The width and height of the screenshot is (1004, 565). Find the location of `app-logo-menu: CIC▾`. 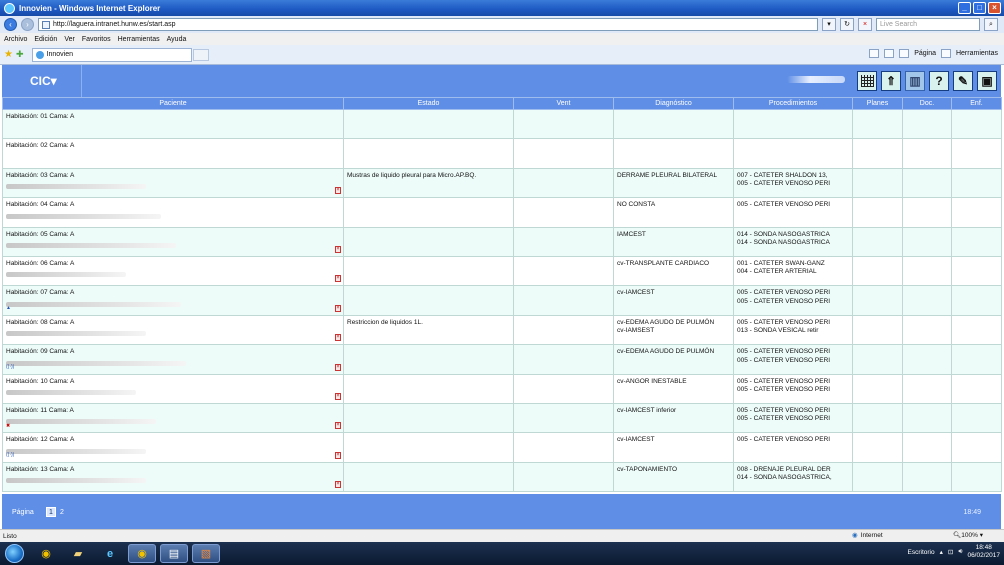

app-logo-menu: CIC▾ is located at coordinates (42, 81).